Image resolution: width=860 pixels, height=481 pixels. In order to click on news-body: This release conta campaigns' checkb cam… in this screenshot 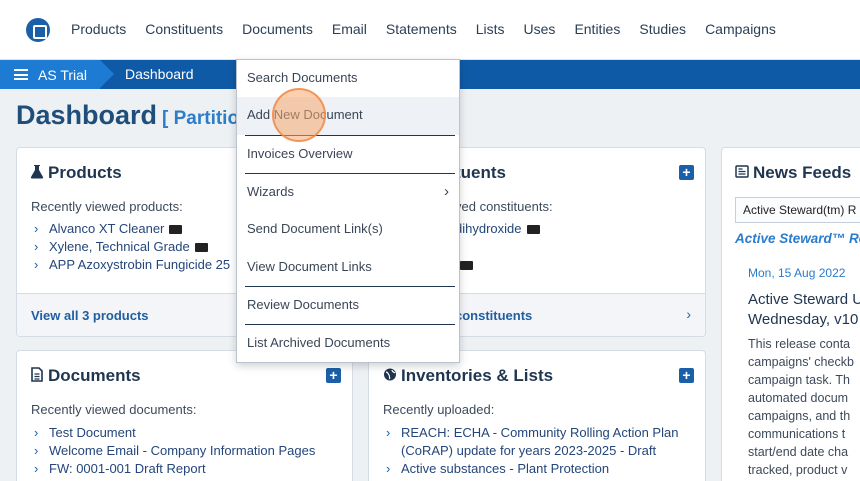, I will do `click(801, 407)`.